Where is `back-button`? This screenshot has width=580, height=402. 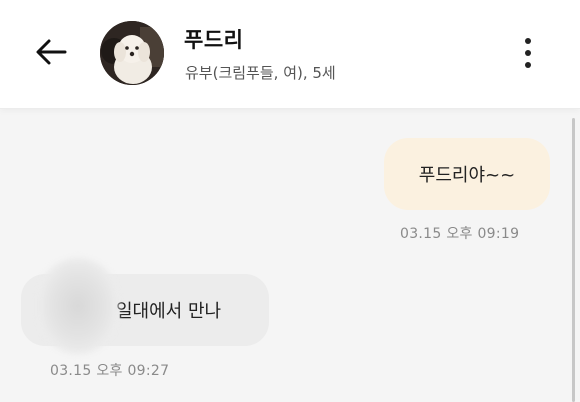
back-button is located at coordinates (52, 52).